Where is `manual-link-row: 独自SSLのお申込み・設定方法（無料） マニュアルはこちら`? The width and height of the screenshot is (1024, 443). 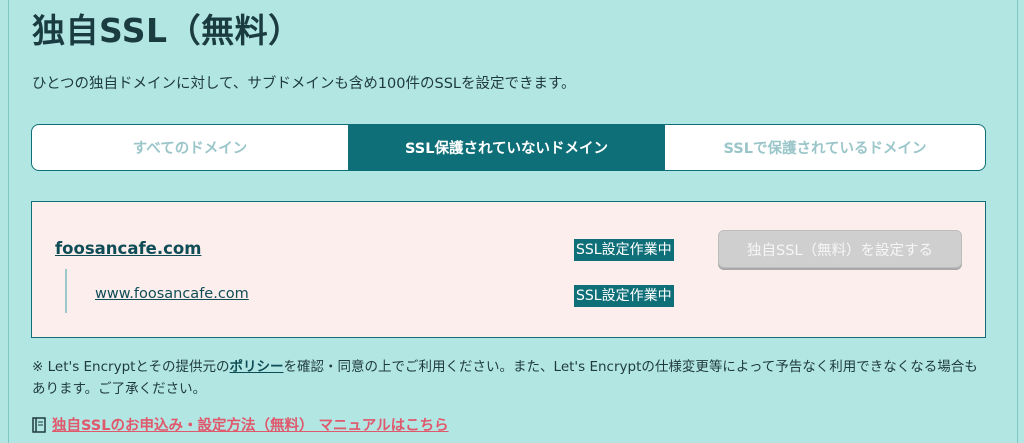 manual-link-row: 独自SSLのお申込み・設定方法（無料） マニュアルはこちら is located at coordinates (240, 424).